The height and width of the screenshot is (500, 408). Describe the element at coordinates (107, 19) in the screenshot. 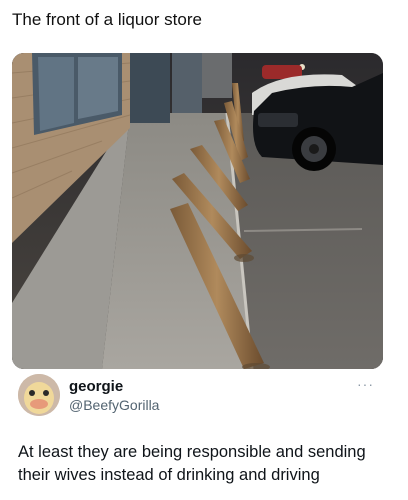

I see `meme-caption: The front of a liquor store` at that location.